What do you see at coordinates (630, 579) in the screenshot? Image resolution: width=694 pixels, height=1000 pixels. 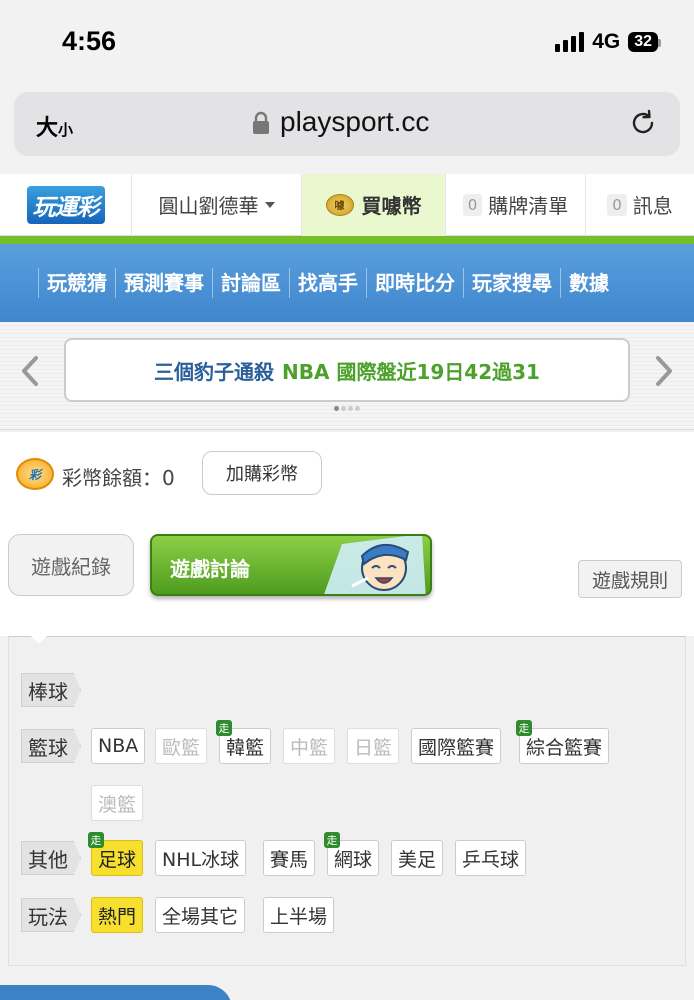 I see `game-rules-button: 遊戲規則` at bounding box center [630, 579].